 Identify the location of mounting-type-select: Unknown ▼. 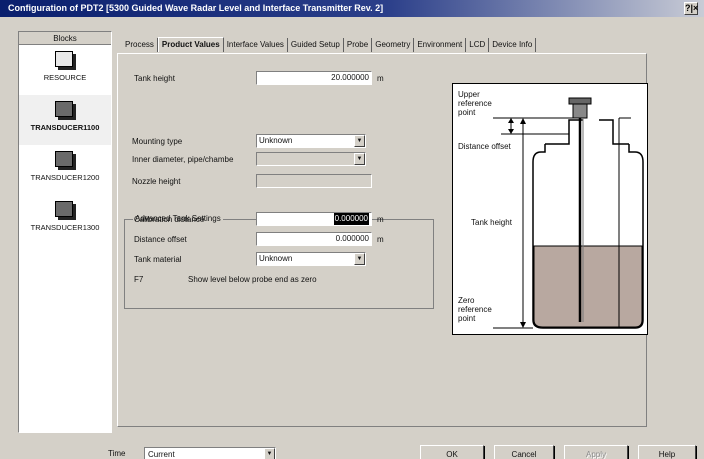
(311, 141).